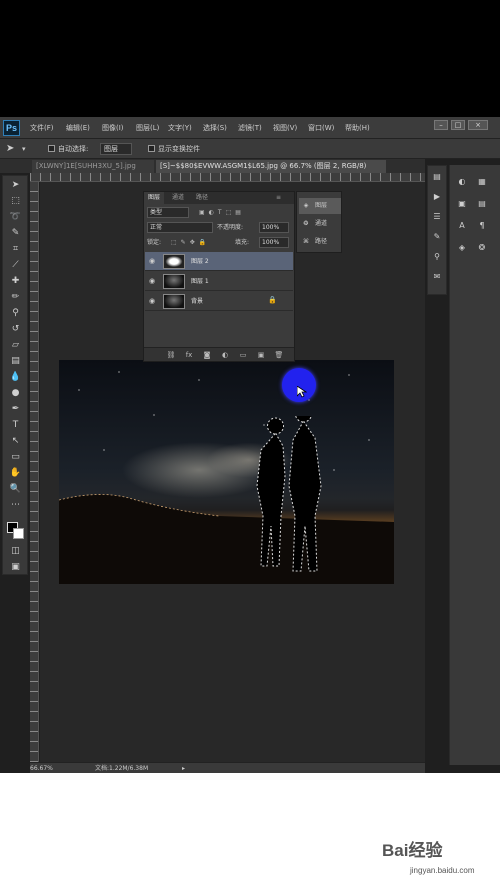 The height and width of the screenshot is (889, 500). What do you see at coordinates (15, 201) in the screenshot?
I see `marquee-tool-icon: ⬚` at bounding box center [15, 201].